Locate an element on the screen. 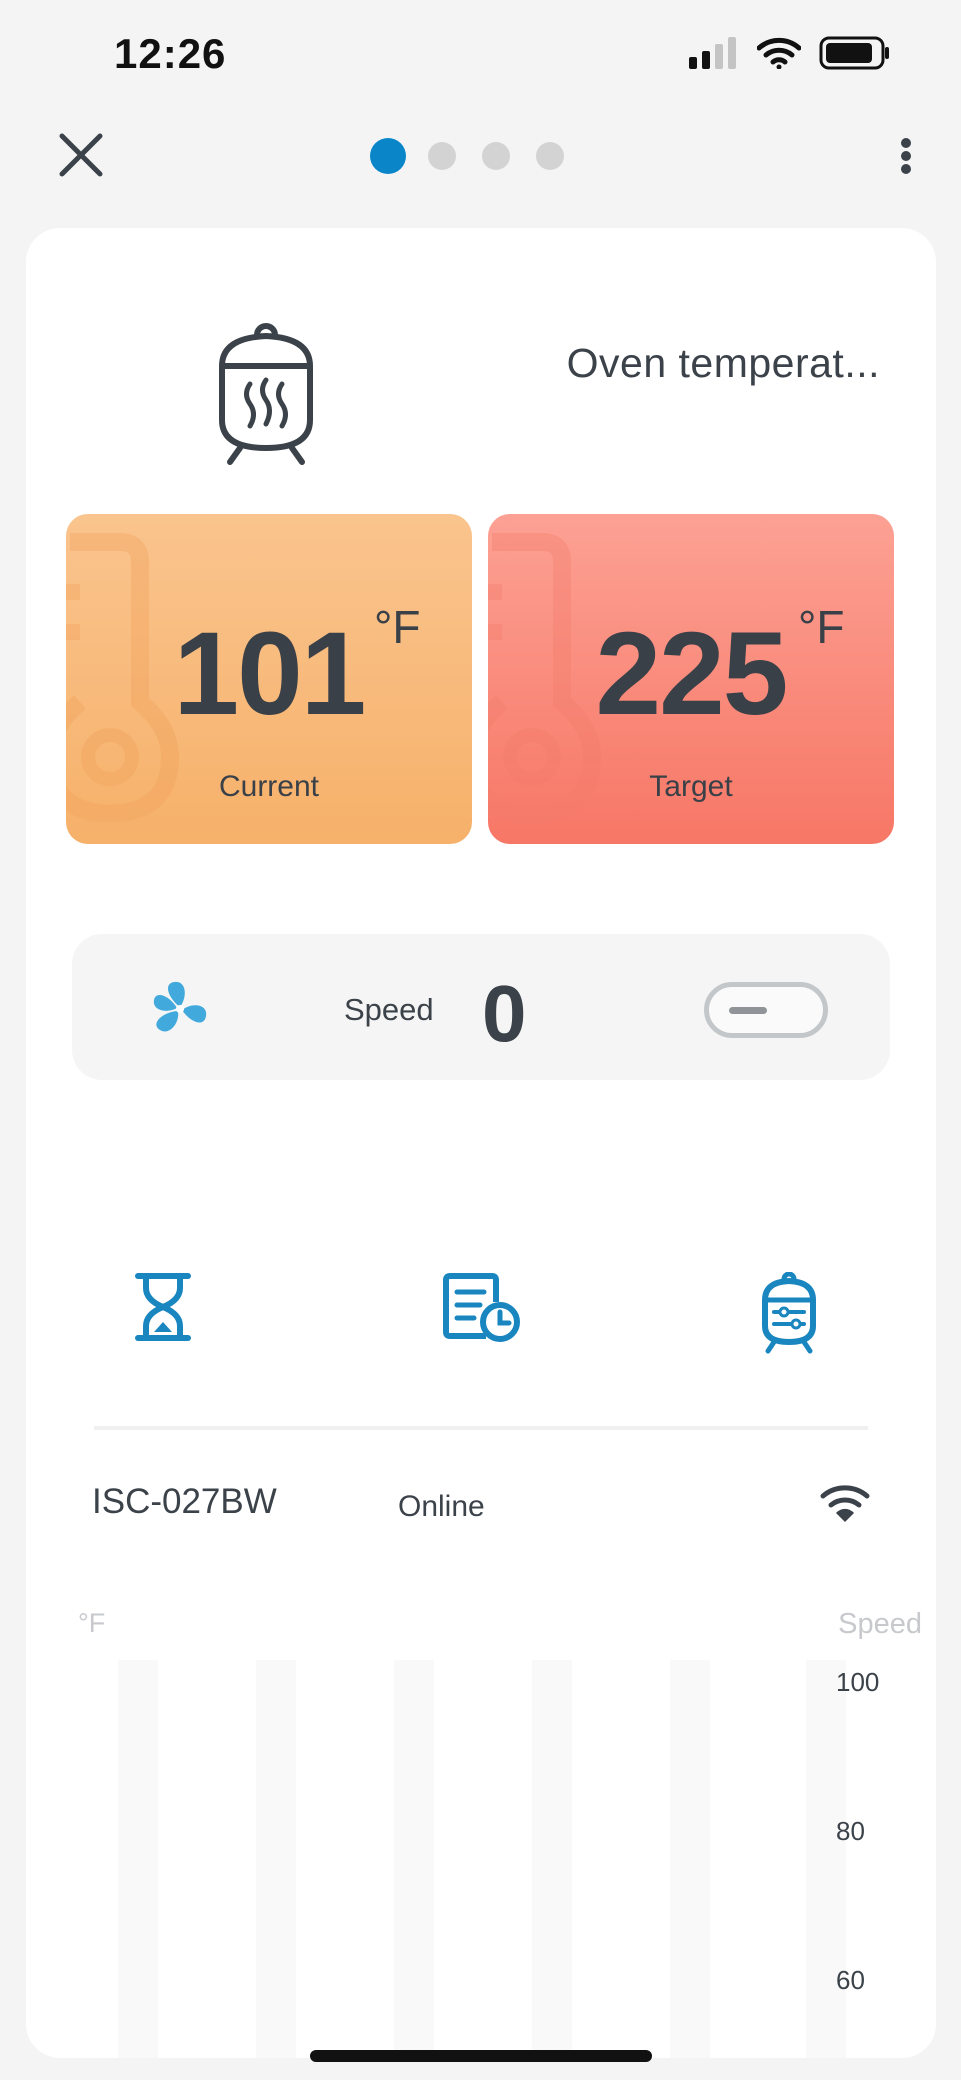 The width and height of the screenshot is (961, 2080). chart-right-unit: Speed is located at coordinates (880, 1624).